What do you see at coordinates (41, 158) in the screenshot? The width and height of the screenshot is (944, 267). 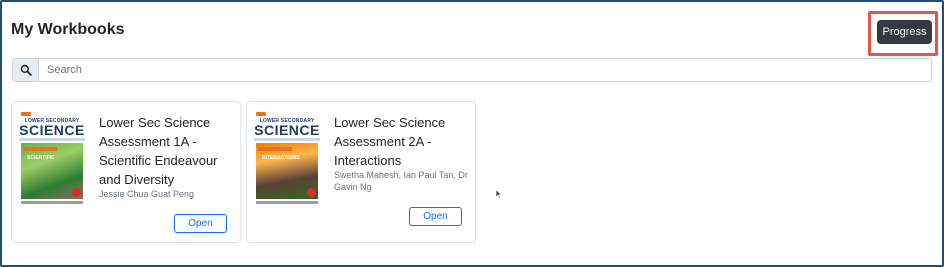 I see `cover-theme-text: SCIENTIFIC` at bounding box center [41, 158].